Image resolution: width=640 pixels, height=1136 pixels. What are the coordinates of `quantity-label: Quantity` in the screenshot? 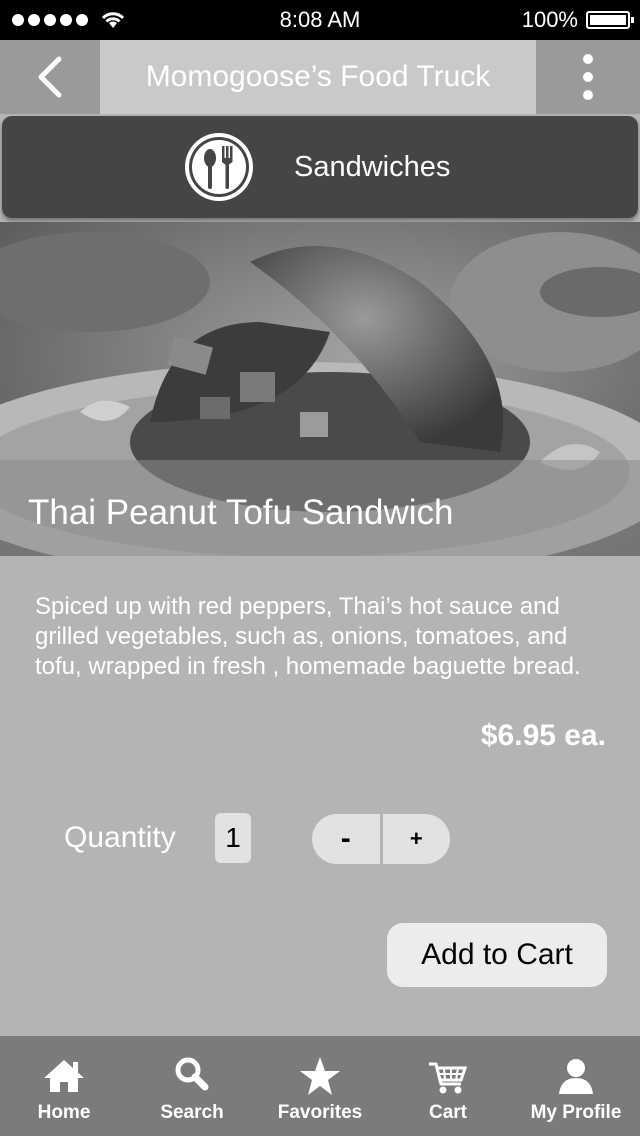 It's located at (120, 837).